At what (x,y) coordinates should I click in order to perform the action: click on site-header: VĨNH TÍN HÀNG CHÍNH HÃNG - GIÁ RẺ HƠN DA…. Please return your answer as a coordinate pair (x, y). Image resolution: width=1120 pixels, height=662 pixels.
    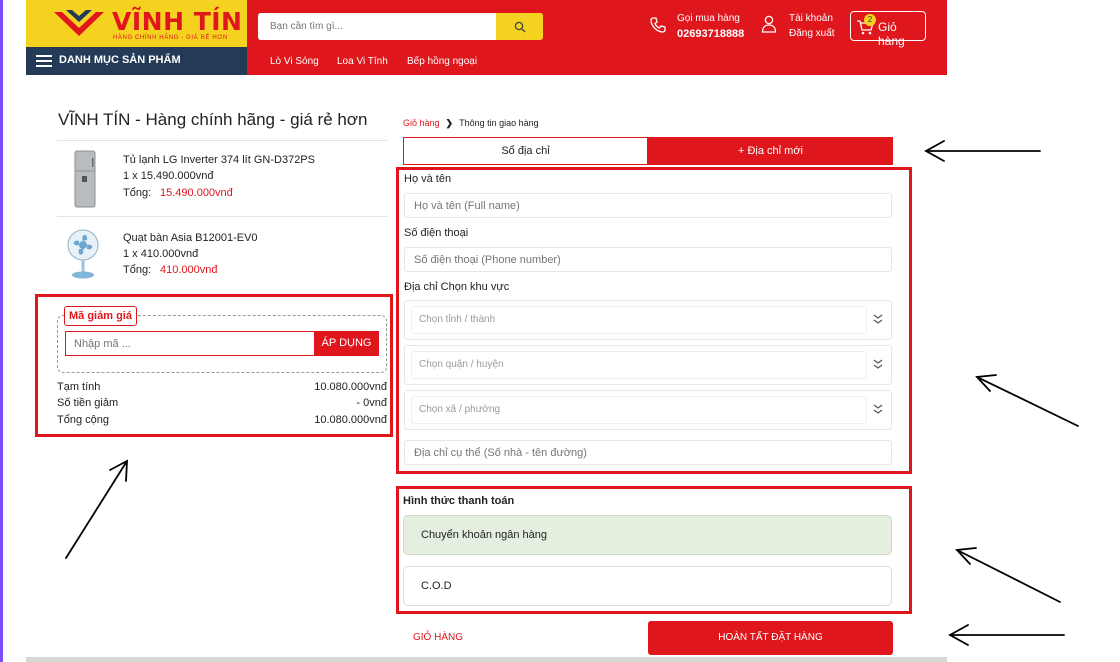
    Looking at the image, I should click on (486, 37).